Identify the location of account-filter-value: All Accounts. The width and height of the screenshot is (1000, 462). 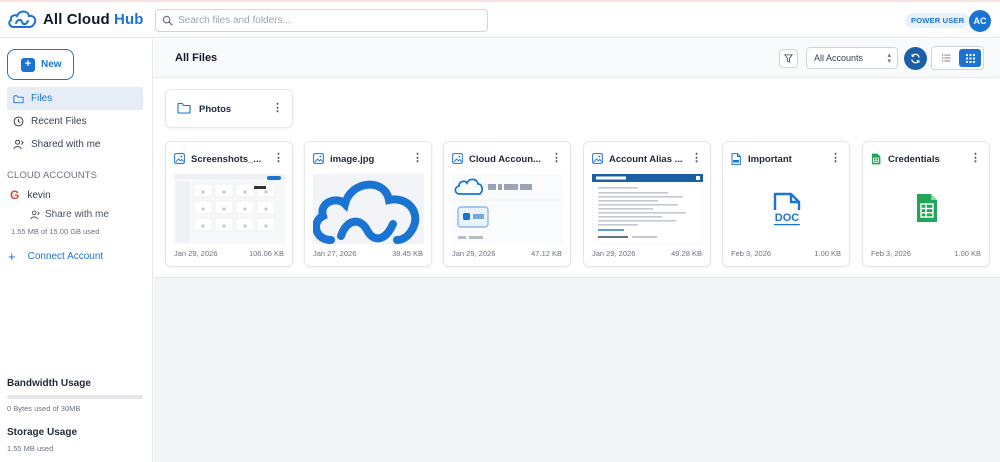
(839, 58).